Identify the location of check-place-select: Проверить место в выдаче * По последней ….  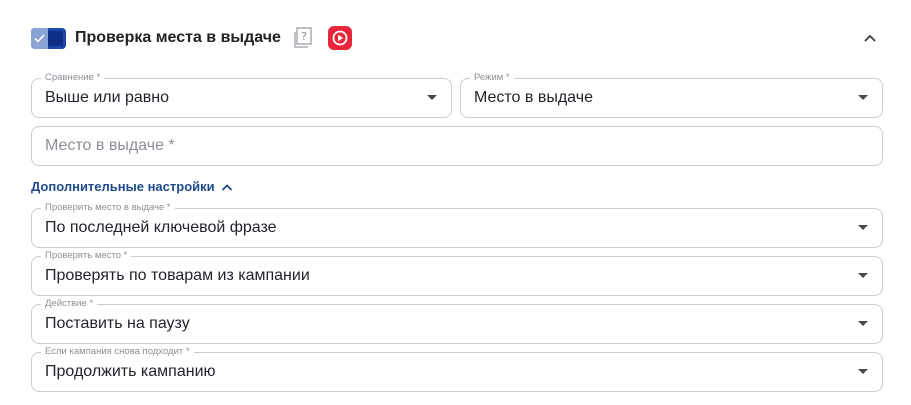
(457, 225).